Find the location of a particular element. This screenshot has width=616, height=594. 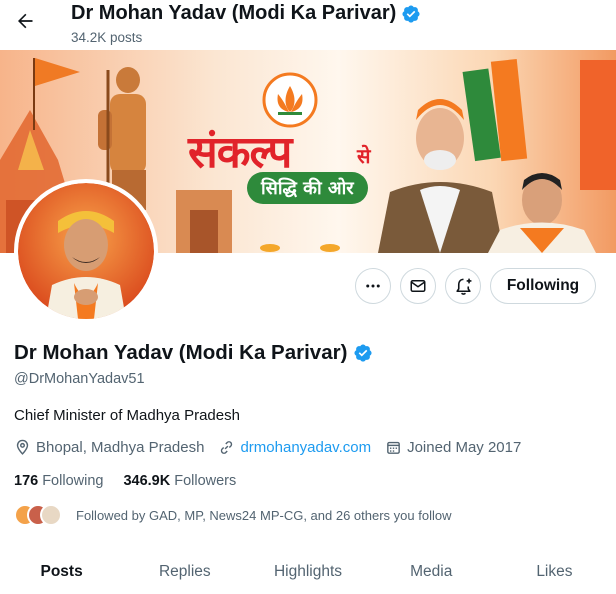

profile-name: Dr Mohan Yadav (Modi Ka Parivar) is located at coordinates (181, 352).